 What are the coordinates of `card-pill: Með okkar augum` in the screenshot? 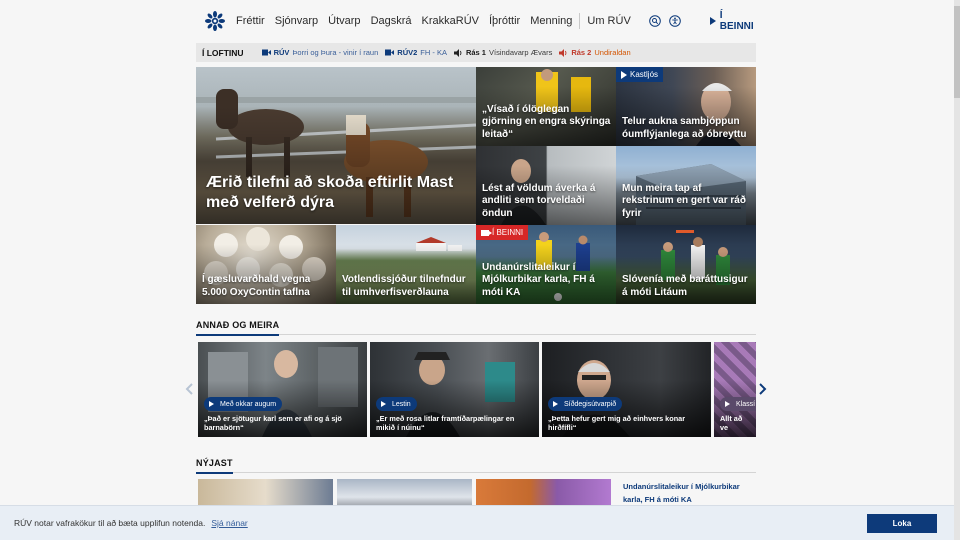 It's located at (243, 404).